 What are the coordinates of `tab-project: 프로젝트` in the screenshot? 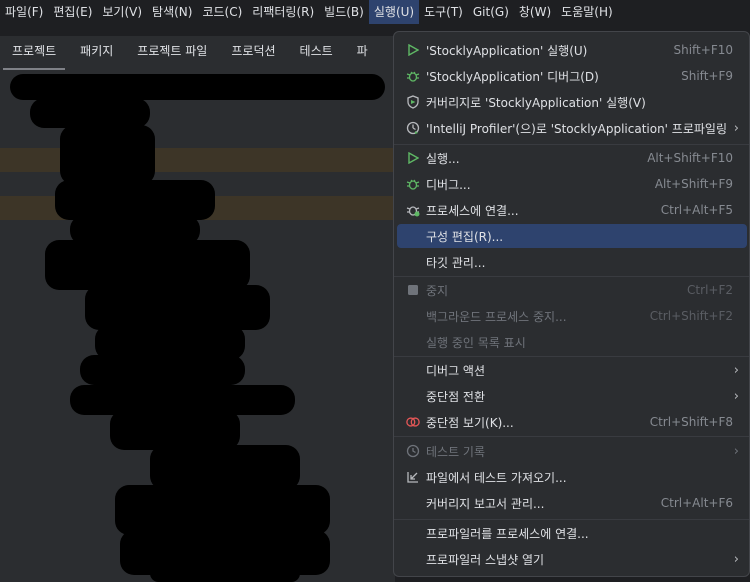 It's located at (34, 53).